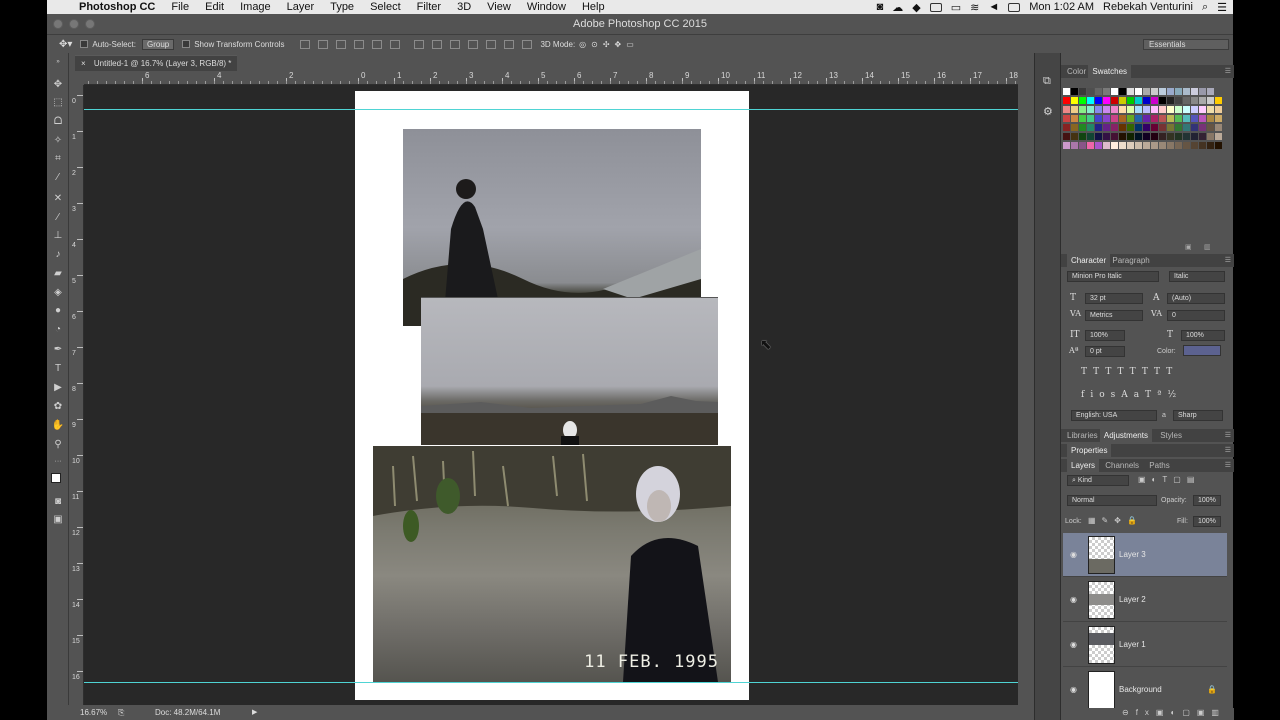  What do you see at coordinates (1122, 465) in the screenshot?
I see `tab-channels: Channels` at bounding box center [1122, 465].